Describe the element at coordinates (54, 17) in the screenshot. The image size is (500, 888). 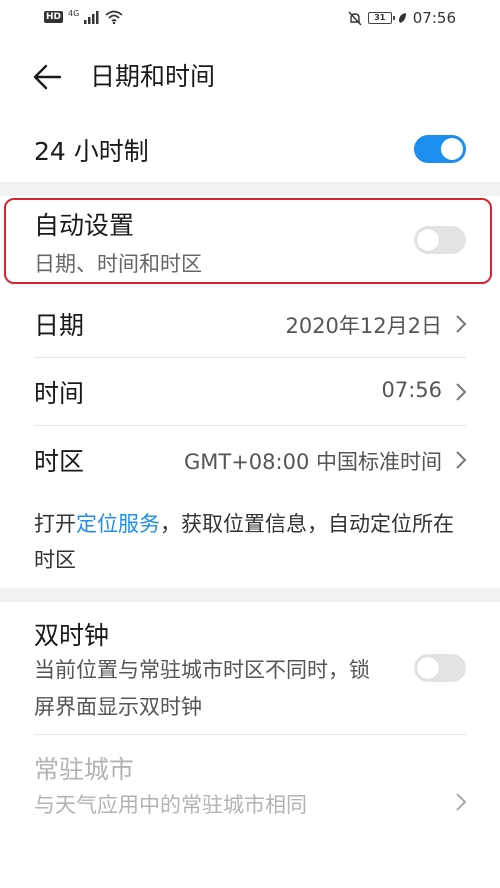
I see `hd-badge: HD` at that location.